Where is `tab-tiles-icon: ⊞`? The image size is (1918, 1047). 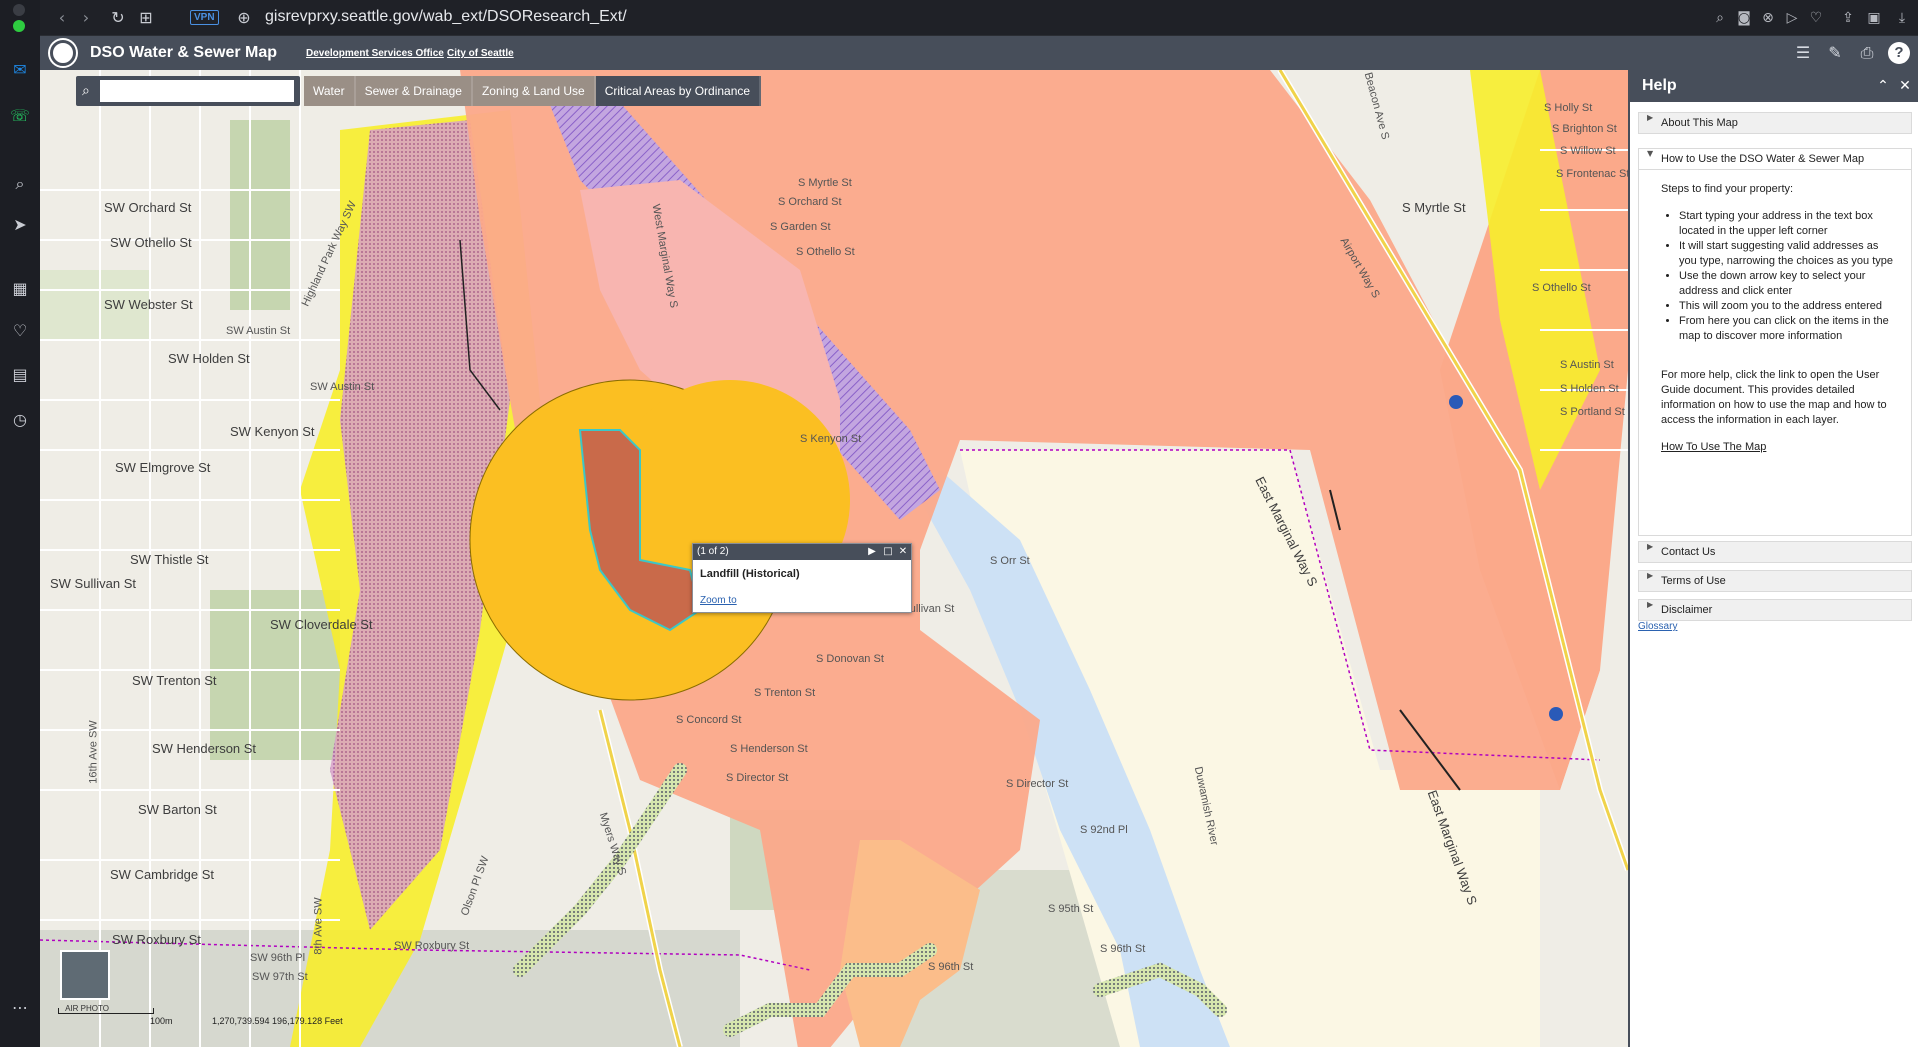
tab-tiles-icon: ⊞ is located at coordinates (146, 18).